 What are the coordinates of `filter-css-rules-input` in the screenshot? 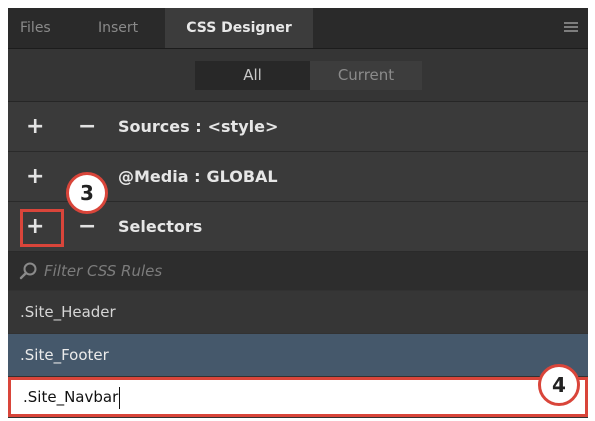 It's located at (244, 271).